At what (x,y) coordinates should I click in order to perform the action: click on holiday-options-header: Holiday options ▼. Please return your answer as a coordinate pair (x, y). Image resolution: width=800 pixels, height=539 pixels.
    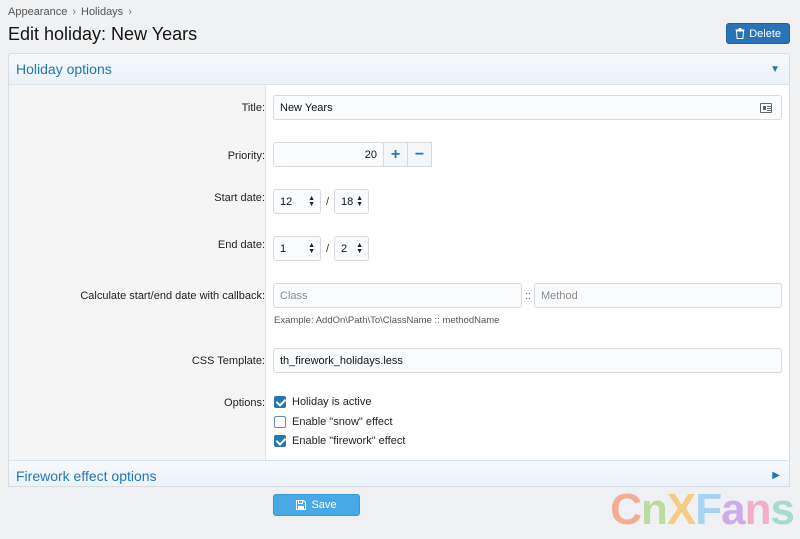
    Looking at the image, I should click on (399, 69).